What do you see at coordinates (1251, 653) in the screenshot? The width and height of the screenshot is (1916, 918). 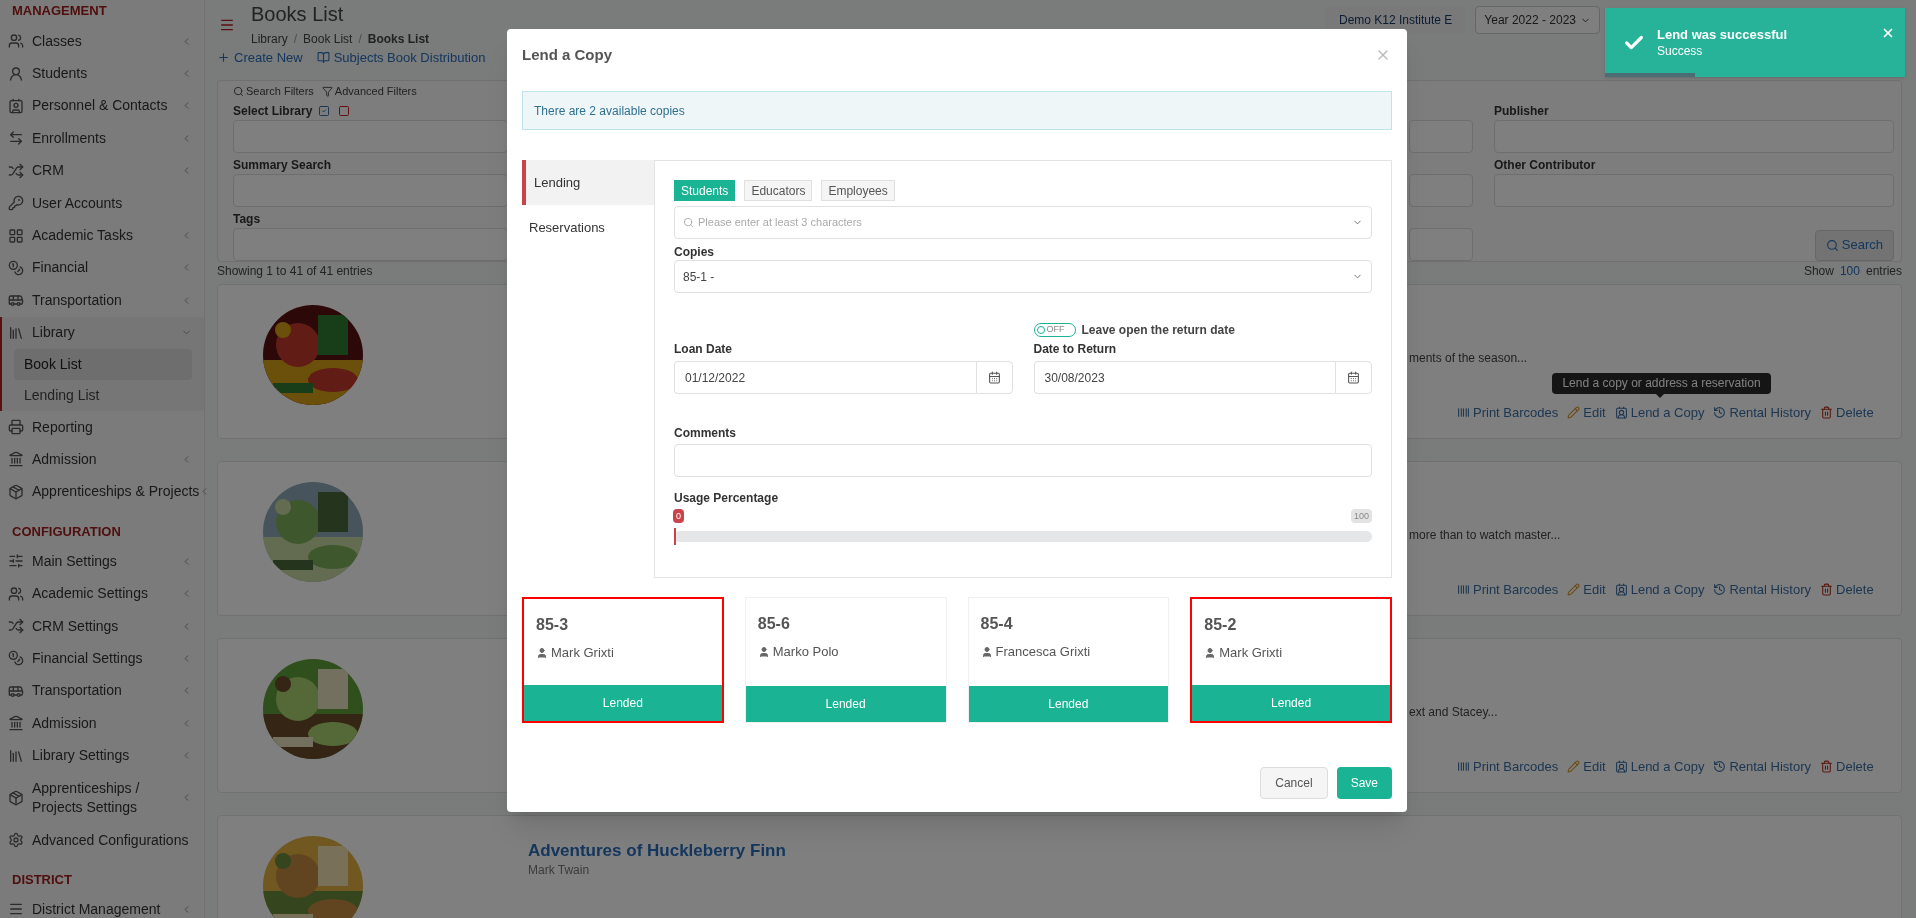 I see `borrower-name: Mark Grixti` at bounding box center [1251, 653].